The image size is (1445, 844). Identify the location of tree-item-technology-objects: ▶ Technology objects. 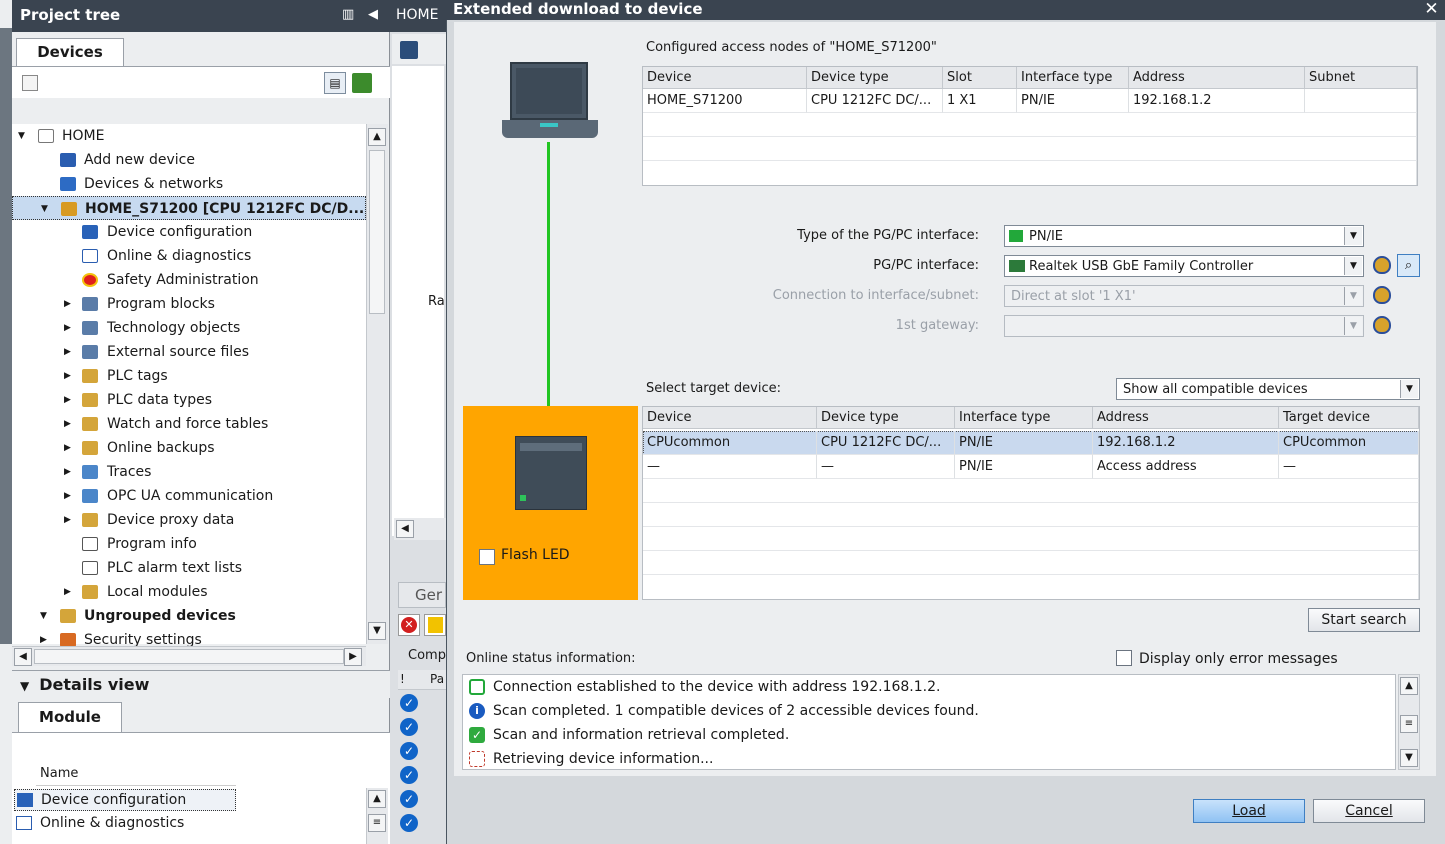
(189, 328).